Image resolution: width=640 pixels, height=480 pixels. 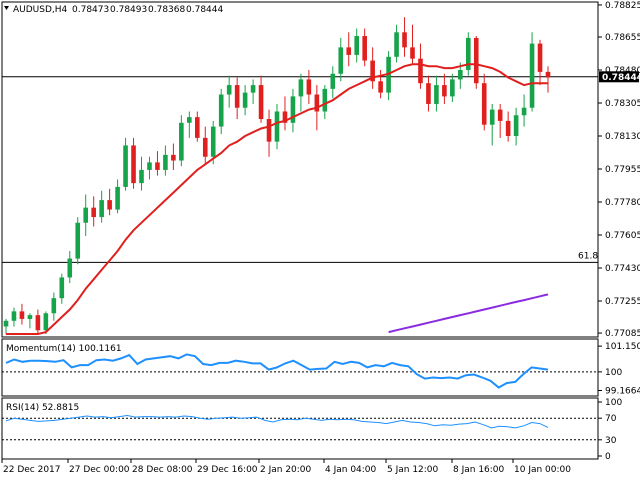 What do you see at coordinates (622, 392) in the screenshot?
I see `momentum-tick-label: 99.1664` at bounding box center [622, 392].